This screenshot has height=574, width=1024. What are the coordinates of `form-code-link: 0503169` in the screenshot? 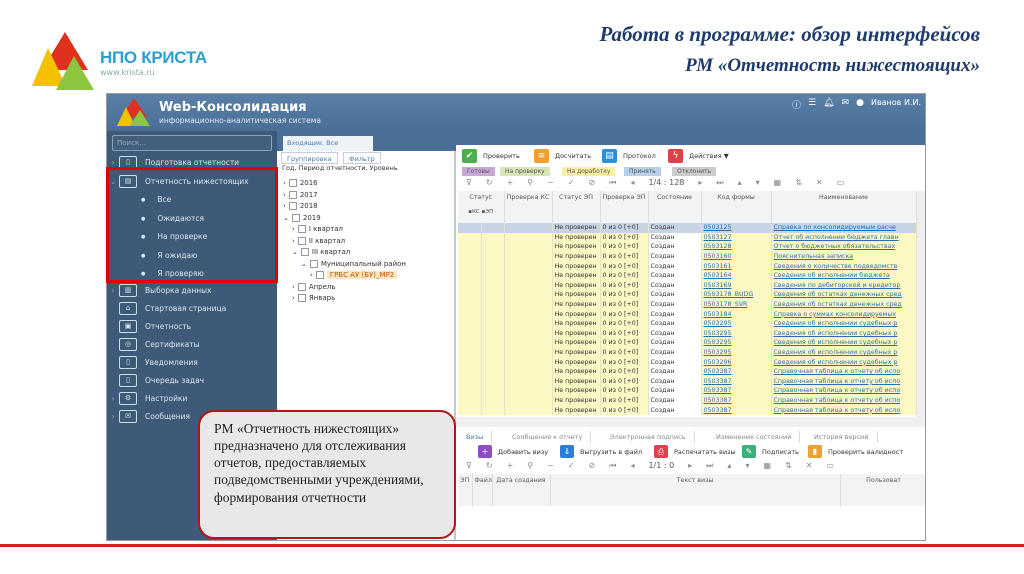 It's located at (736, 285).